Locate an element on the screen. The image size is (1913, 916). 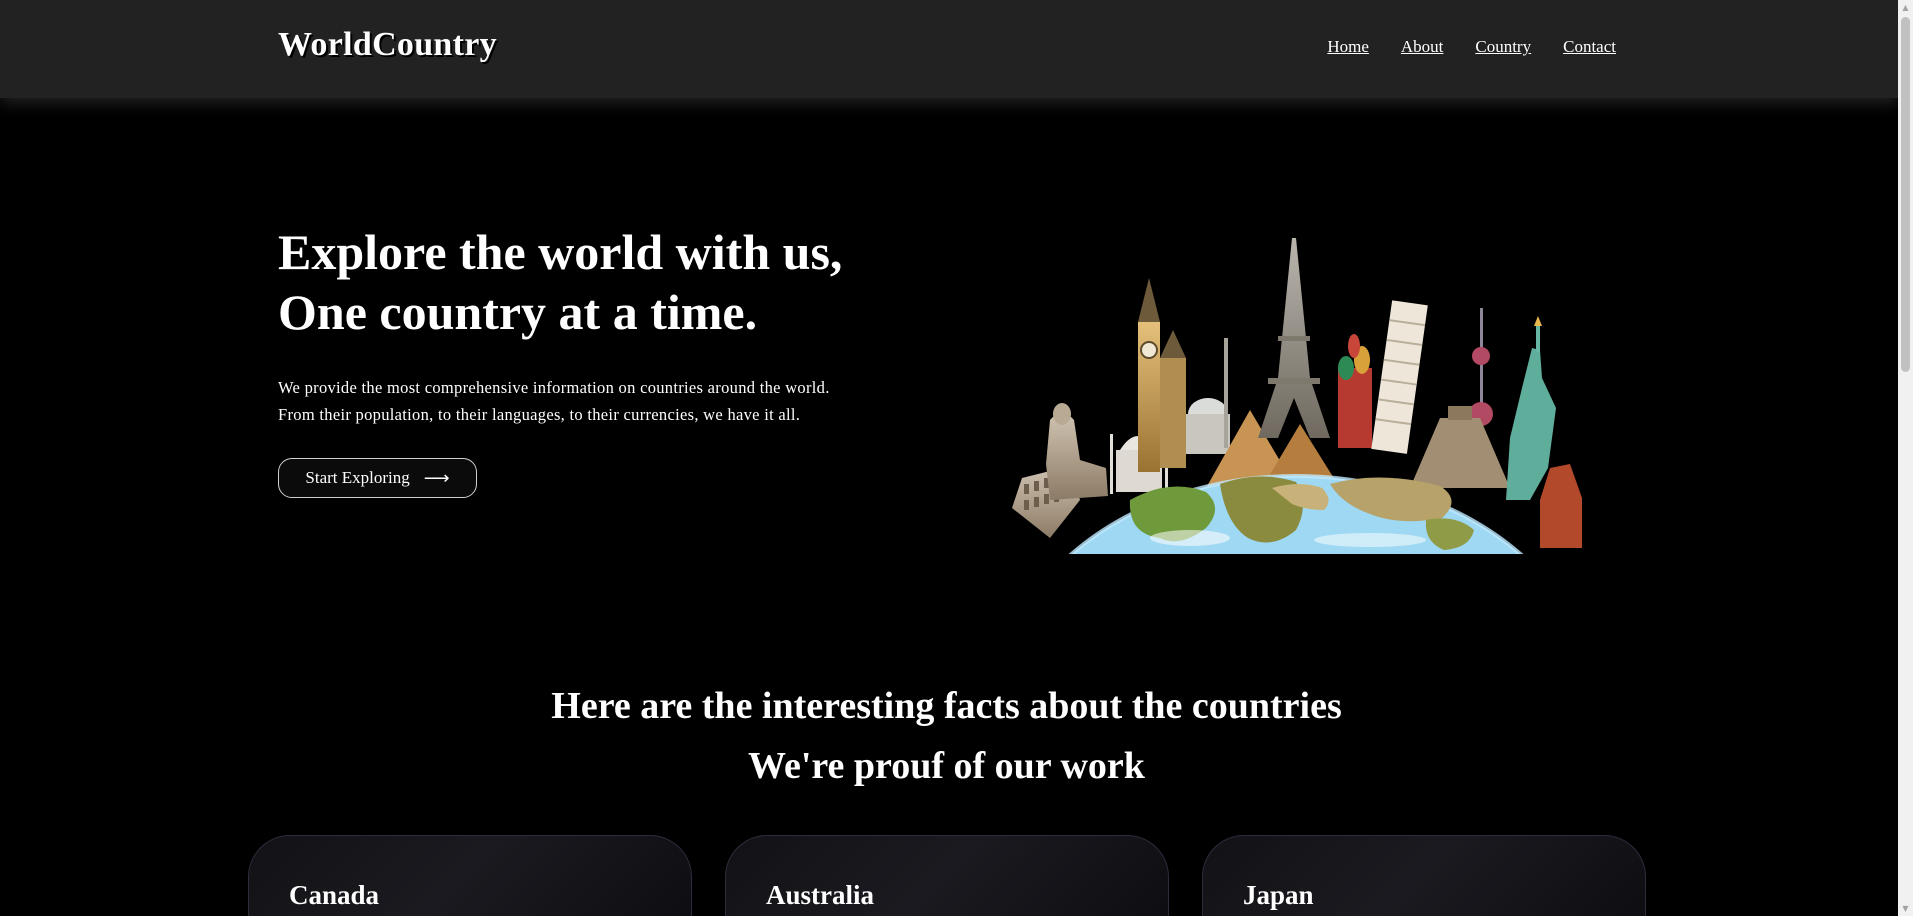
site-logo: WorldCountry is located at coordinates (387, 45).